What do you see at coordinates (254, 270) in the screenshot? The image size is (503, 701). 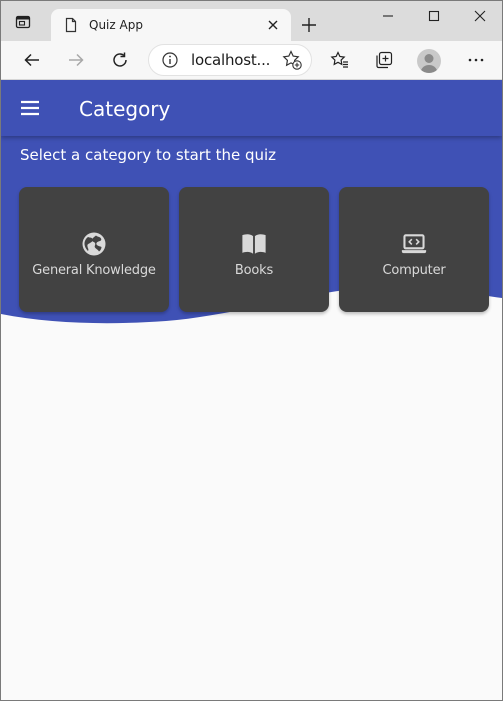 I see `category-label: Books` at bounding box center [254, 270].